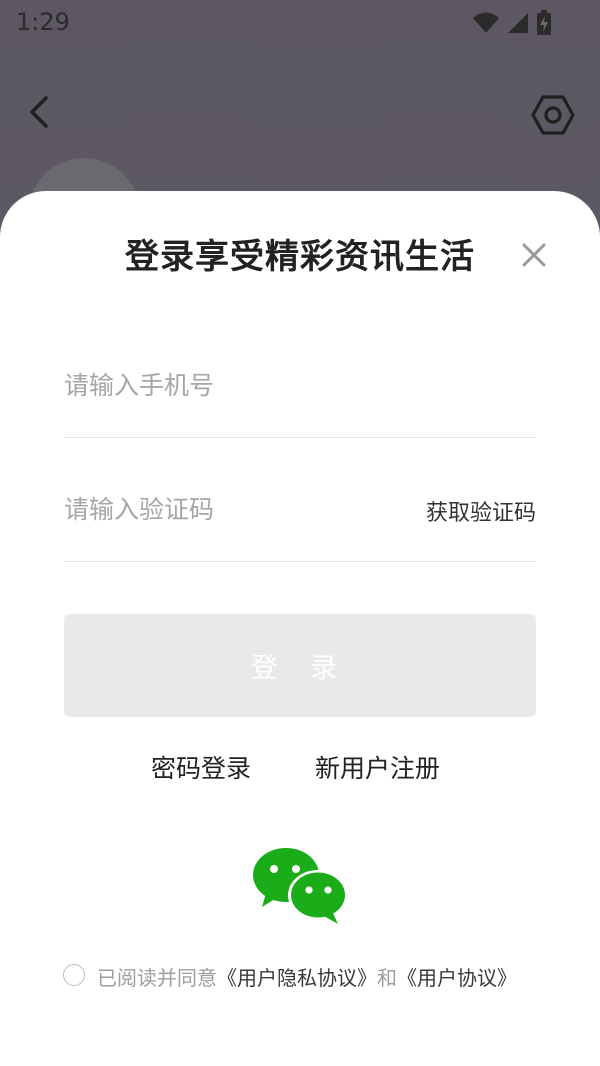 The image size is (600, 1066). Describe the element at coordinates (544, 22) in the screenshot. I see `battery-charging-icon` at that location.